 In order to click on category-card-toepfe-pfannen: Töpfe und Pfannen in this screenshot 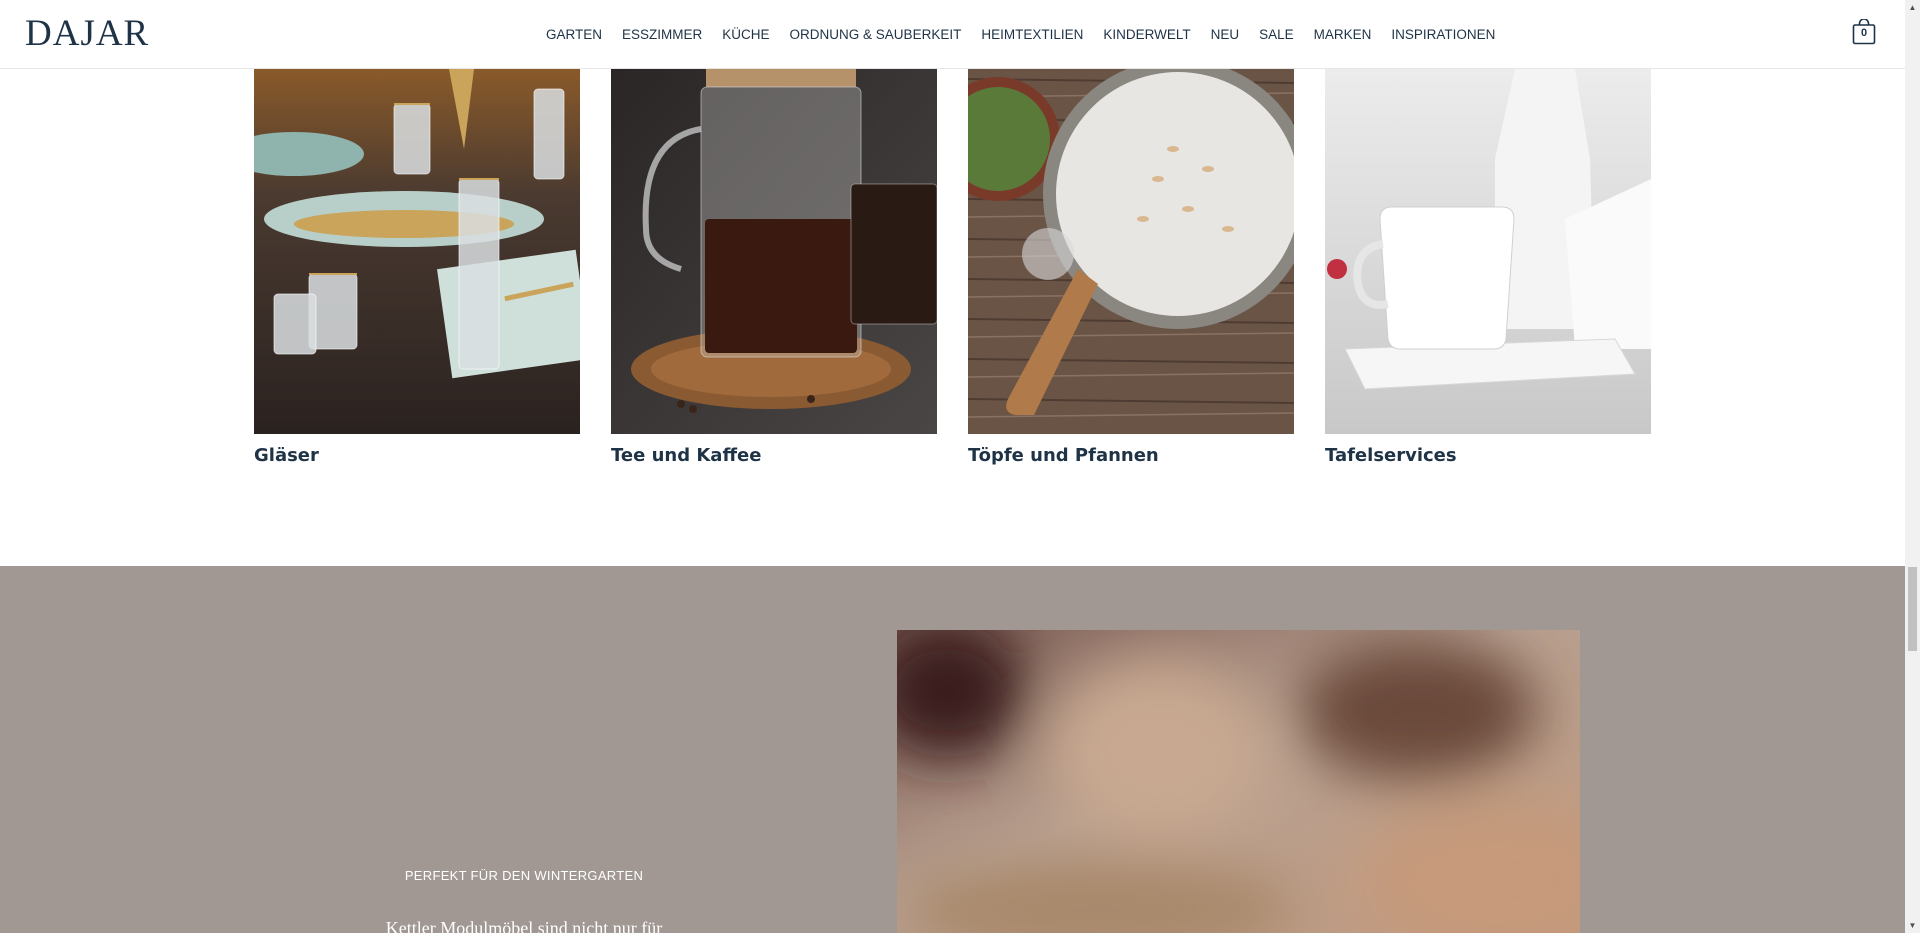, I will do `click(1131, 267)`.